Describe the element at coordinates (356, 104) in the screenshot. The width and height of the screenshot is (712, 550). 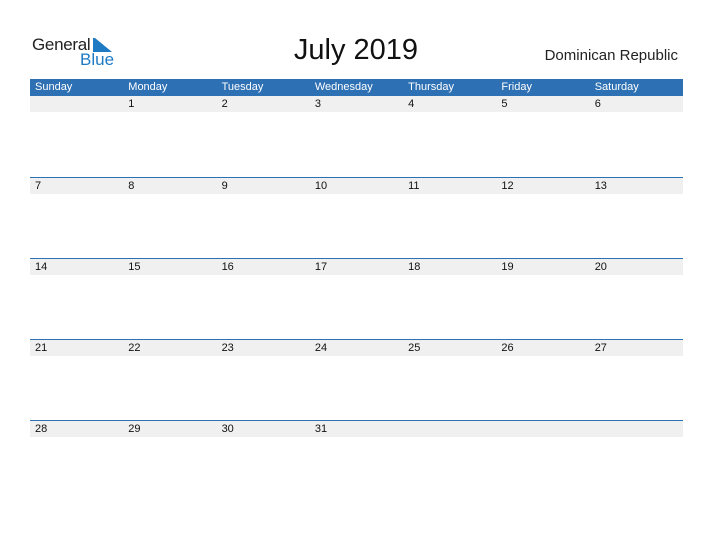
I see `date-strip: 1 2 3 4 5 6` at that location.